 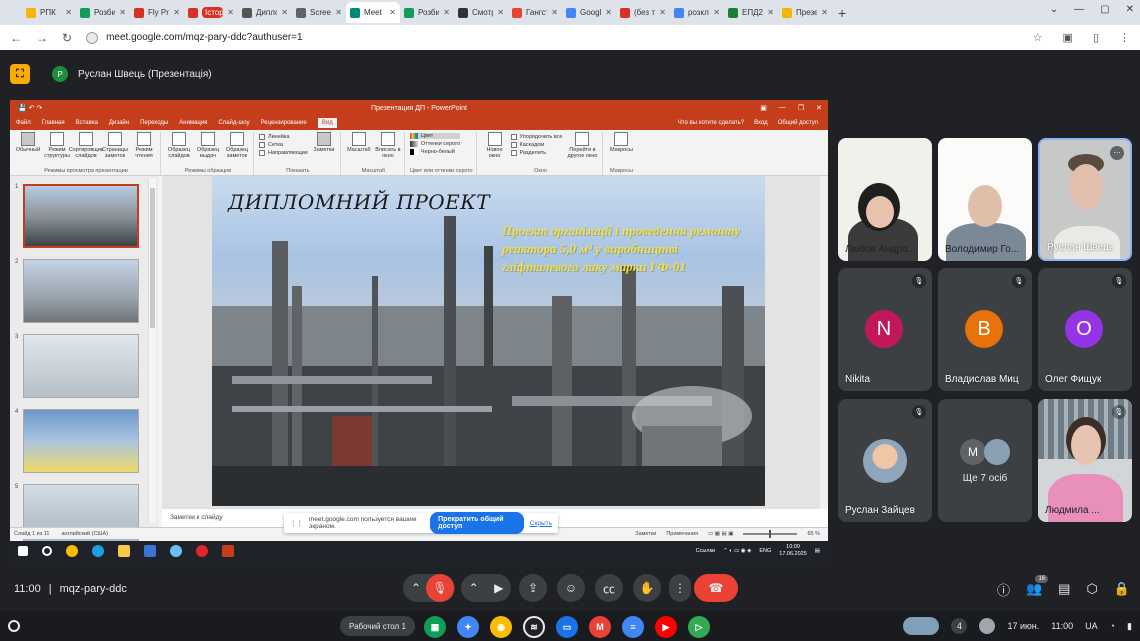 What do you see at coordinates (536, 145) in the screenshot?
I see `window-command: Каскадом` at bounding box center [536, 145].